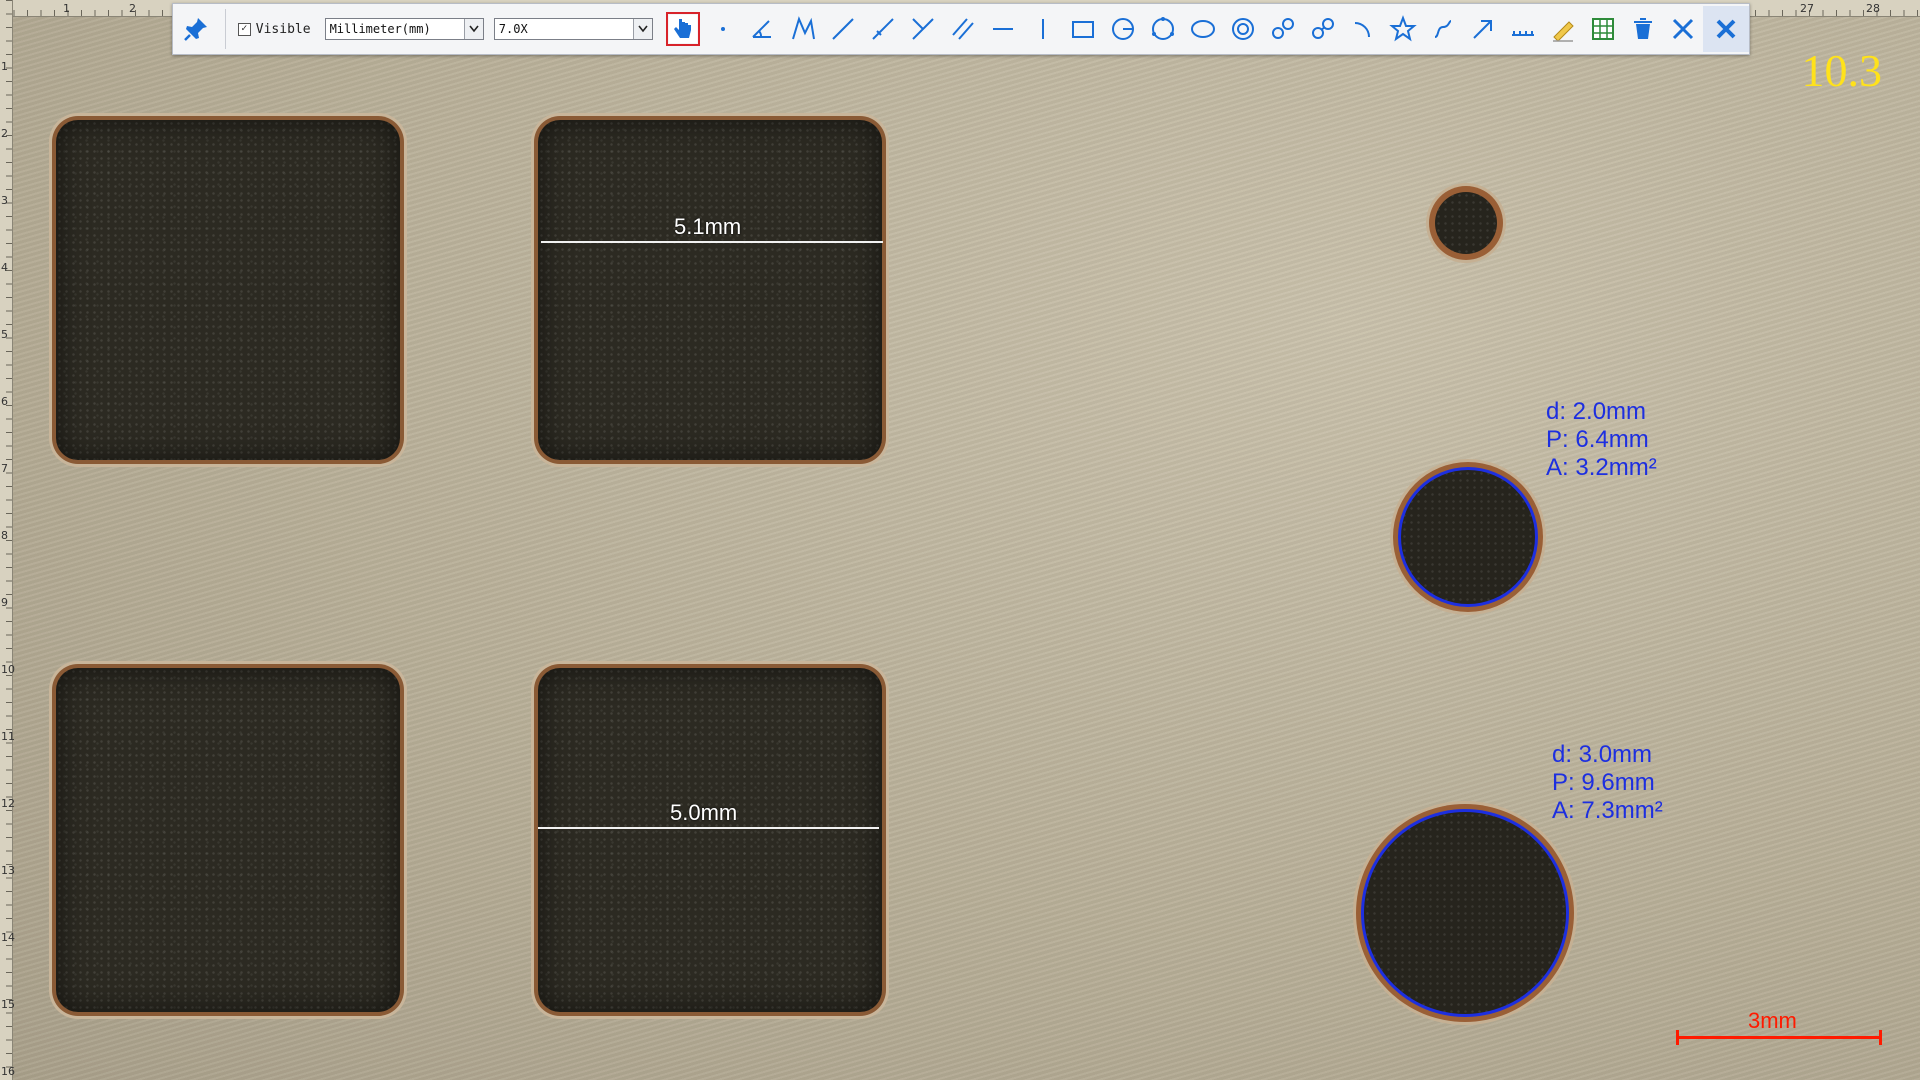  I want to click on diameter-value: d: 3.0mm, so click(1602, 754).